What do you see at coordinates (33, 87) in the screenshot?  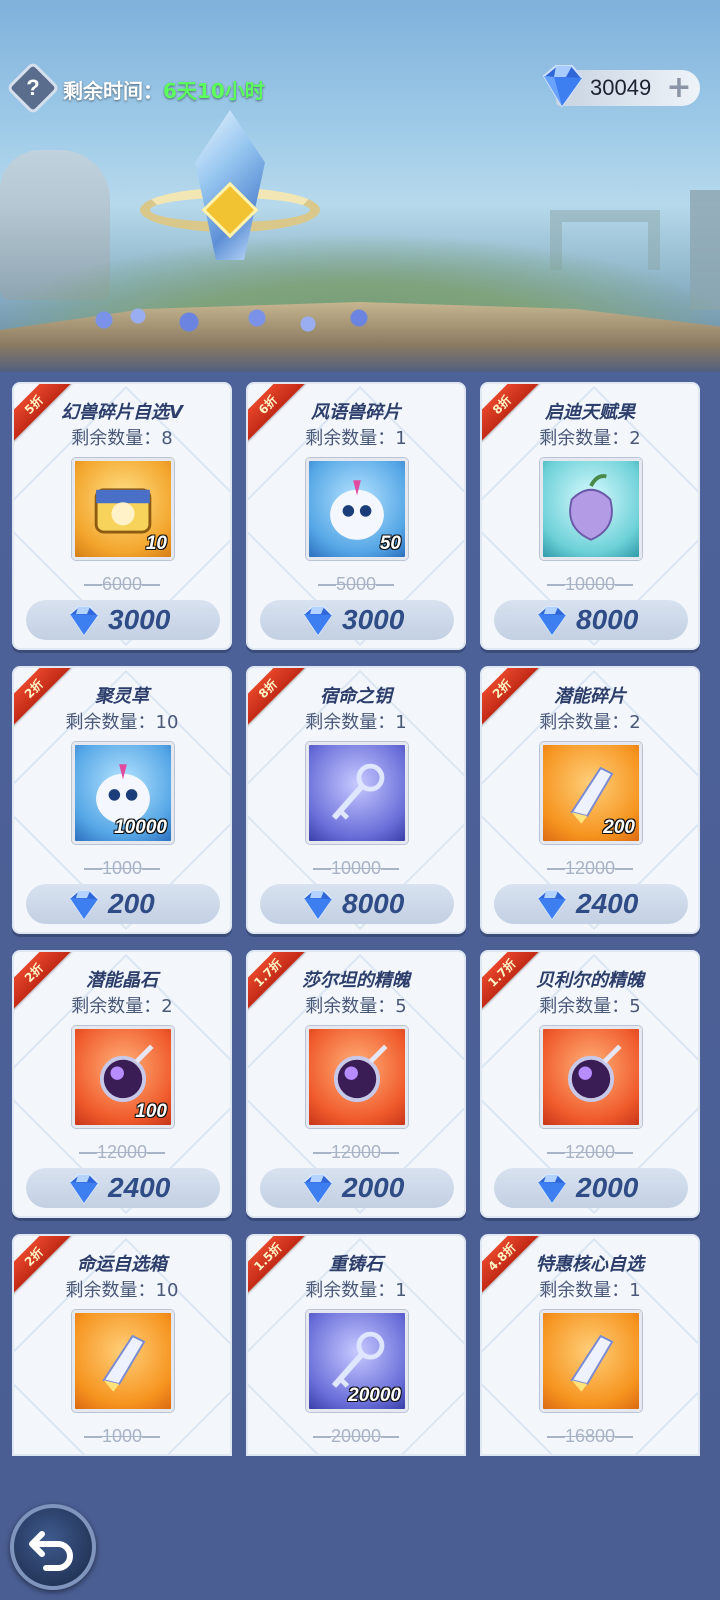 I see `help-icon: ?` at bounding box center [33, 87].